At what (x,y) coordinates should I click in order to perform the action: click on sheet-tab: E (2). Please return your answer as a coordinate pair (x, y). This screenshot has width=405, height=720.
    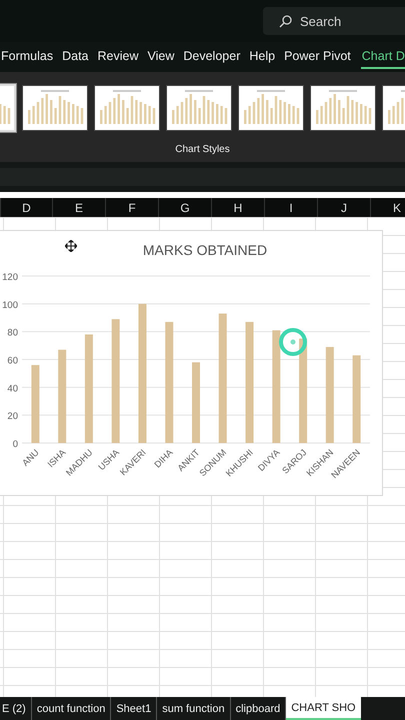
    Looking at the image, I should click on (16, 708).